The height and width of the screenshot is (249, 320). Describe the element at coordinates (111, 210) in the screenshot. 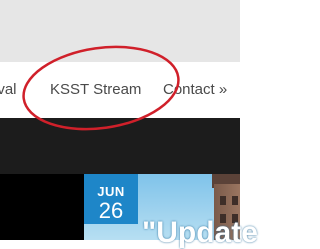

I see `post-date-day: 26` at that location.